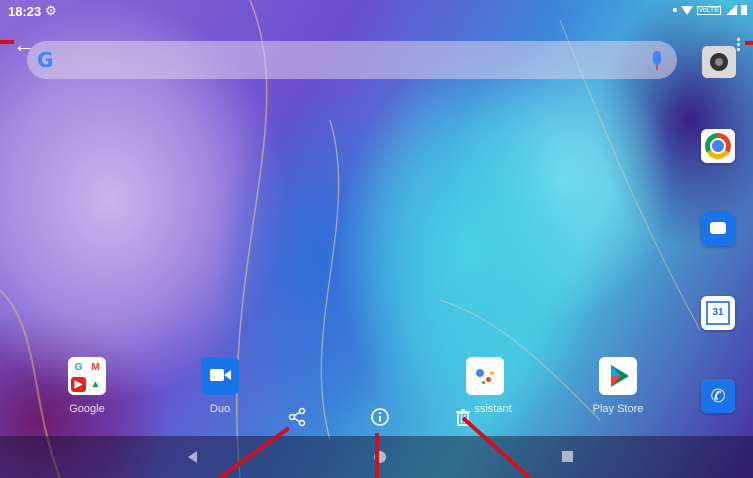 The height and width of the screenshot is (478, 753). I want to click on status-icons: VoLTE, so click(709, 10).